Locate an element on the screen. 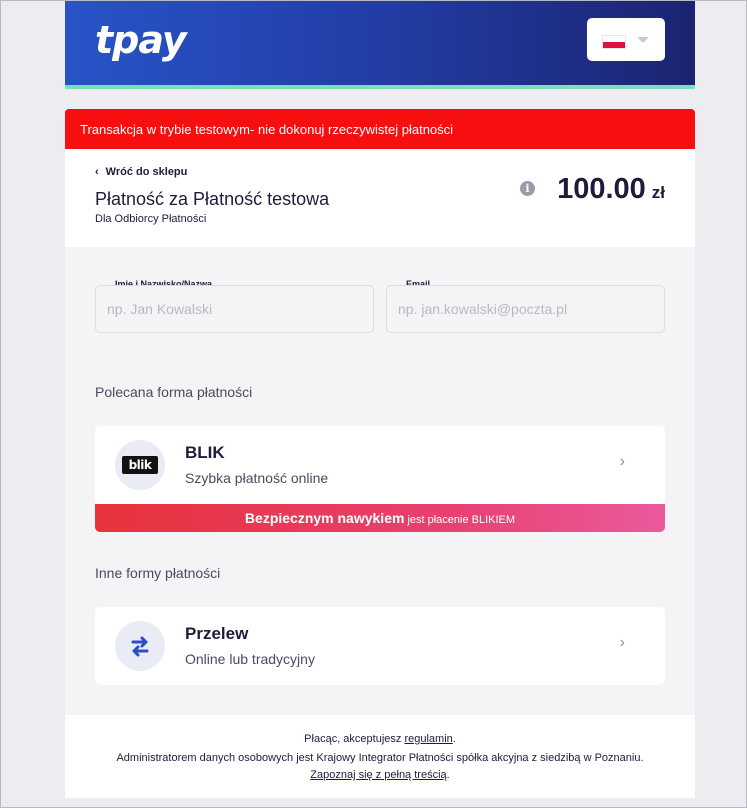  info-icon: i is located at coordinates (527, 188).